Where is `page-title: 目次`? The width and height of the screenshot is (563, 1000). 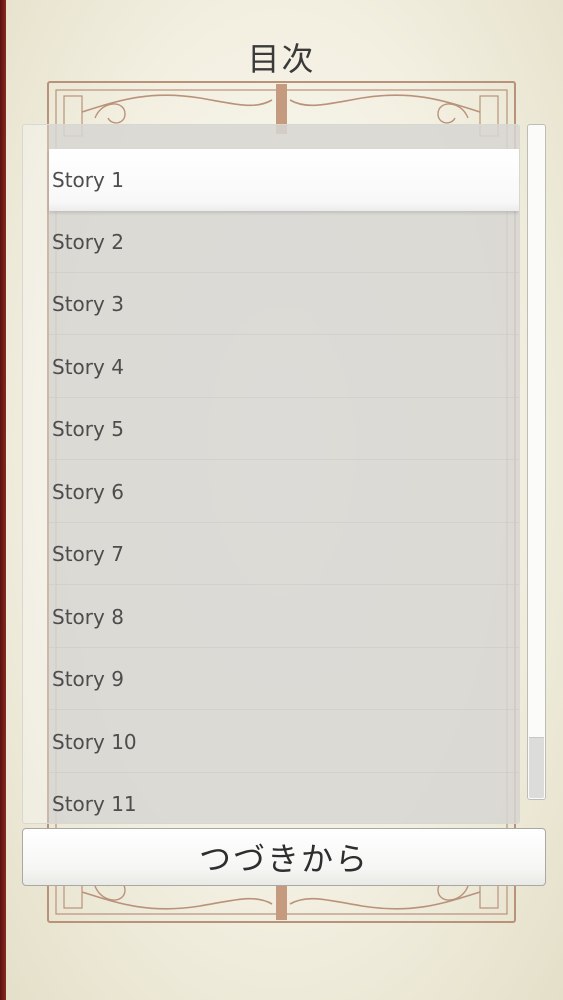
page-title: 目次 is located at coordinates (281, 59).